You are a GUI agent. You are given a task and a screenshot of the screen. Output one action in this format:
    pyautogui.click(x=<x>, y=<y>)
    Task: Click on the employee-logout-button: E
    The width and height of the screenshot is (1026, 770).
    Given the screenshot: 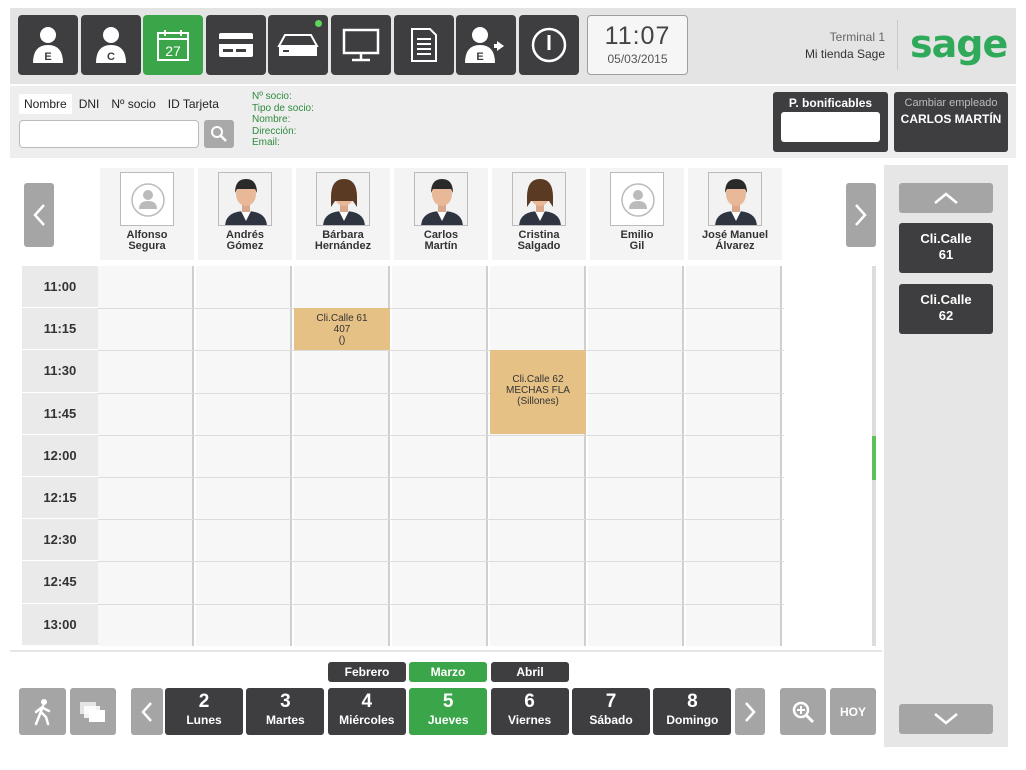 What is the action you would take?
    pyautogui.click(x=486, y=45)
    